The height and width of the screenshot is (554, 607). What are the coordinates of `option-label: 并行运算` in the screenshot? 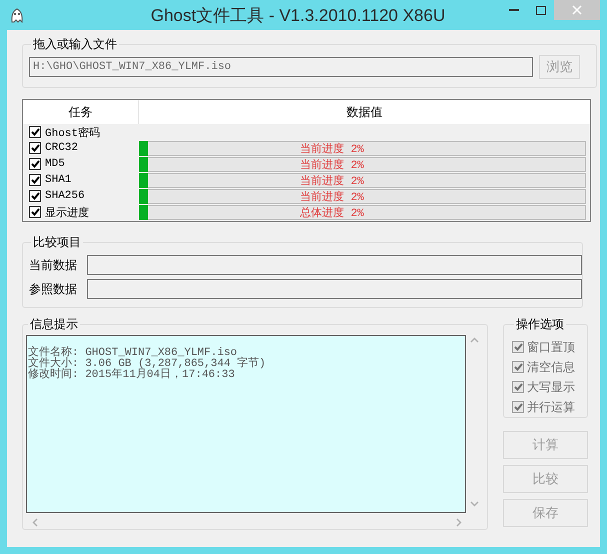 It's located at (551, 407).